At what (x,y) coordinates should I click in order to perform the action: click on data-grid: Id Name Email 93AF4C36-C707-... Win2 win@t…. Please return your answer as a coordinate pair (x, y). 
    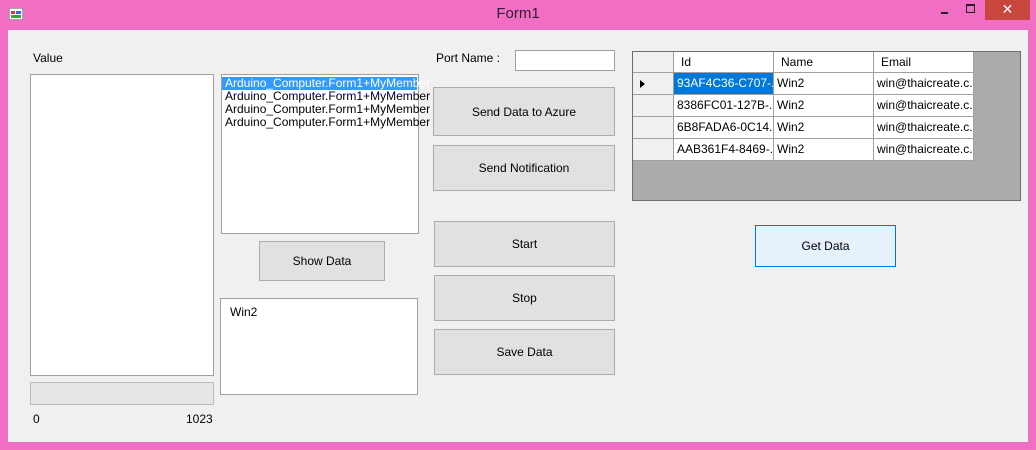
    Looking at the image, I should click on (826, 126).